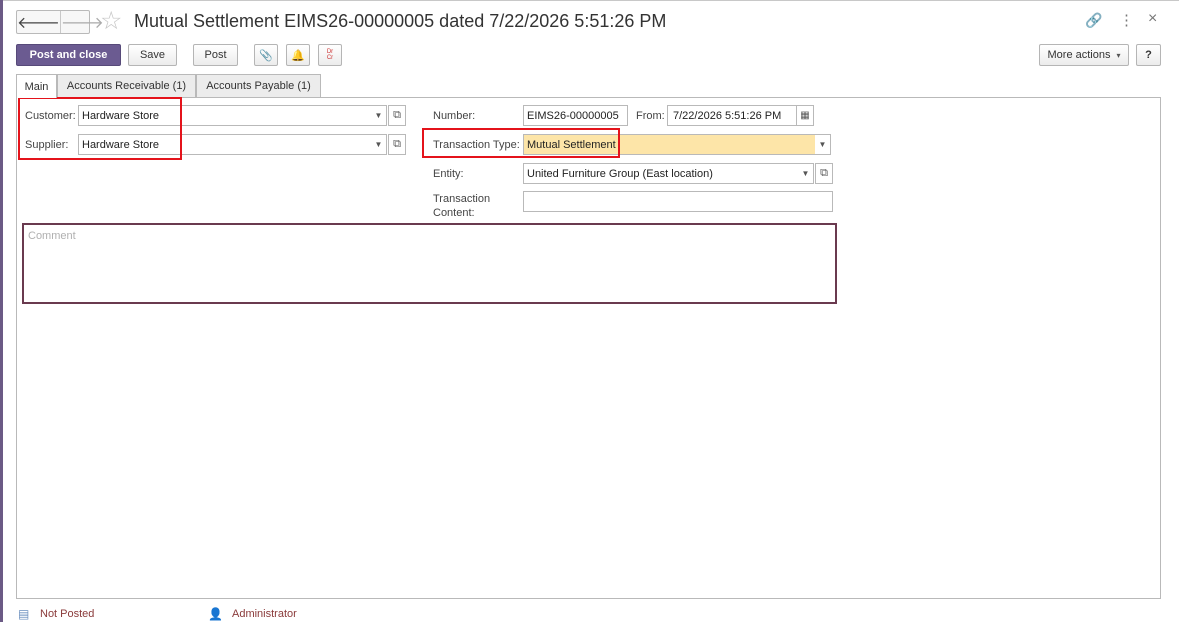 The image size is (1179, 622). I want to click on transaction-type-dropdown-button: ▼, so click(823, 144).